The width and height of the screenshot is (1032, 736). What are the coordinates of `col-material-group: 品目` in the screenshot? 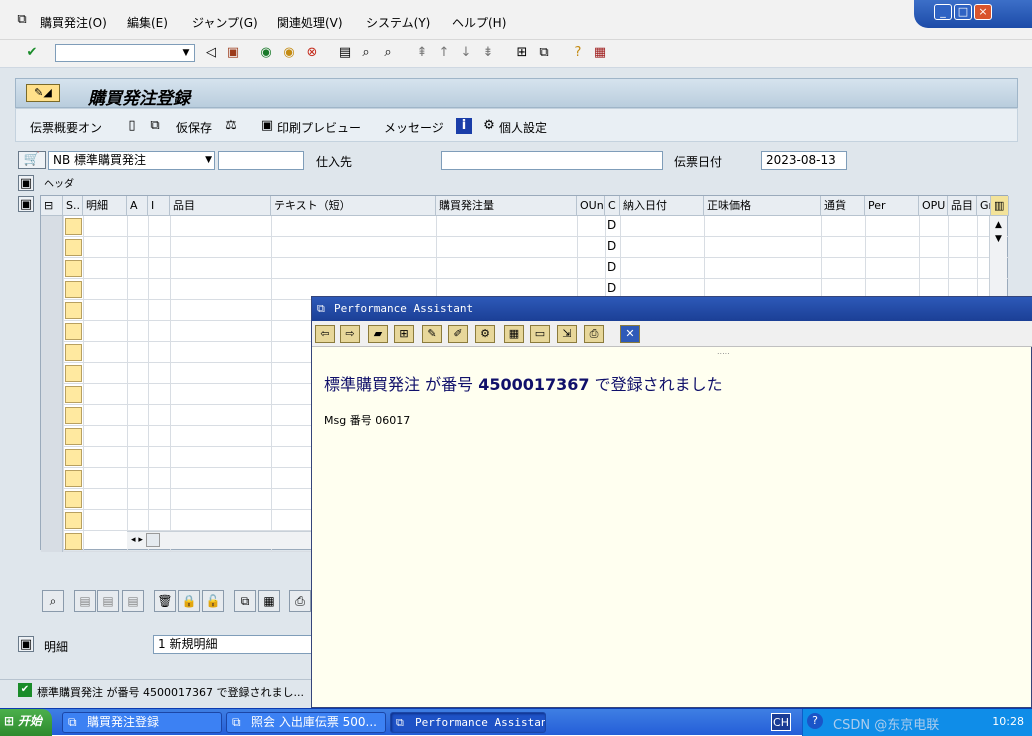 It's located at (962, 206).